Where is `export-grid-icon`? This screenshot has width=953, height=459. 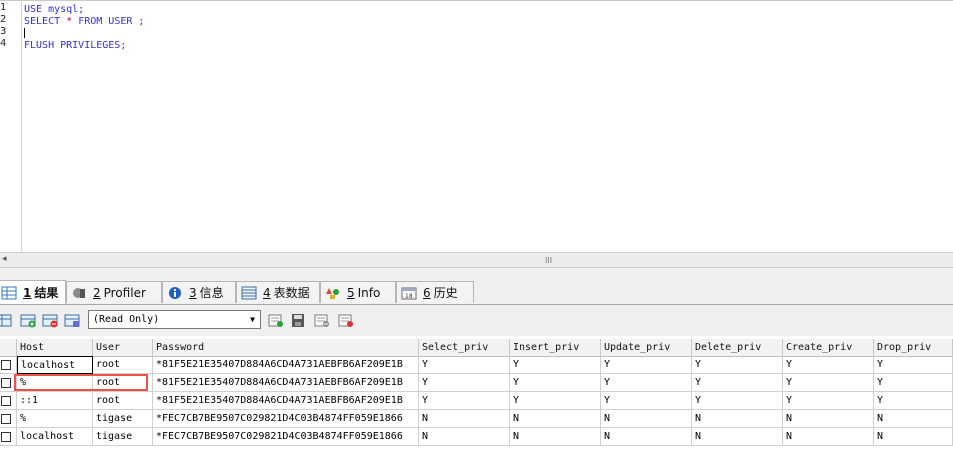
export-grid-icon is located at coordinates (6, 320).